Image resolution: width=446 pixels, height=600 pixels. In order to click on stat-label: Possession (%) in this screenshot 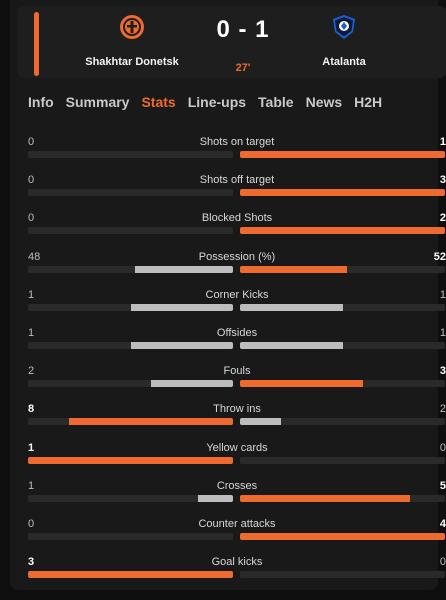, I will do `click(237, 256)`.